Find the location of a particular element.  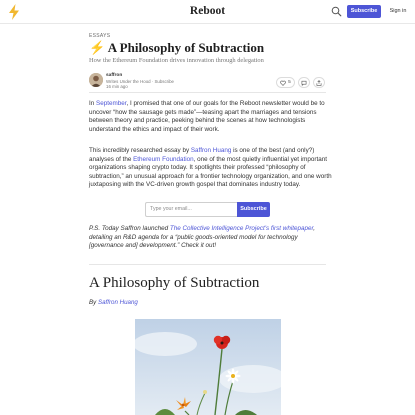

post-timestamp: 16 min ago is located at coordinates (117, 86).